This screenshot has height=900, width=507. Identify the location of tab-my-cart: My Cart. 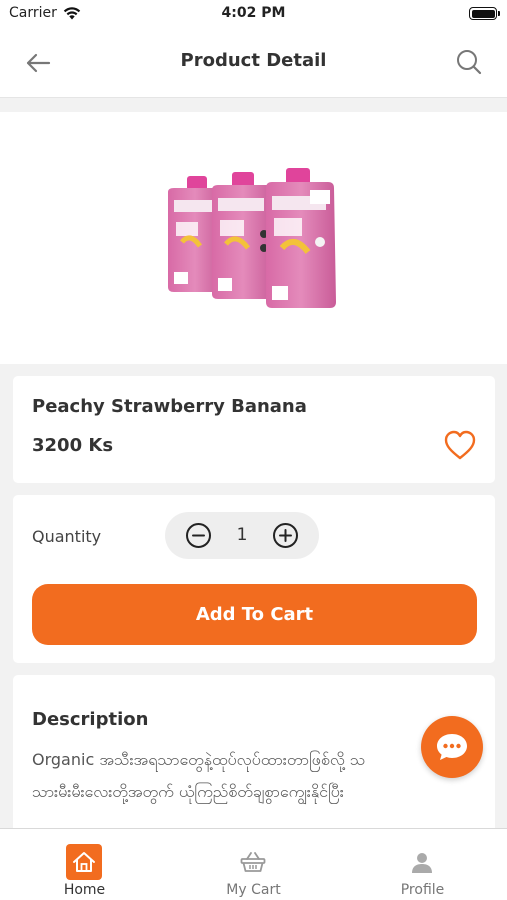
(253, 864).